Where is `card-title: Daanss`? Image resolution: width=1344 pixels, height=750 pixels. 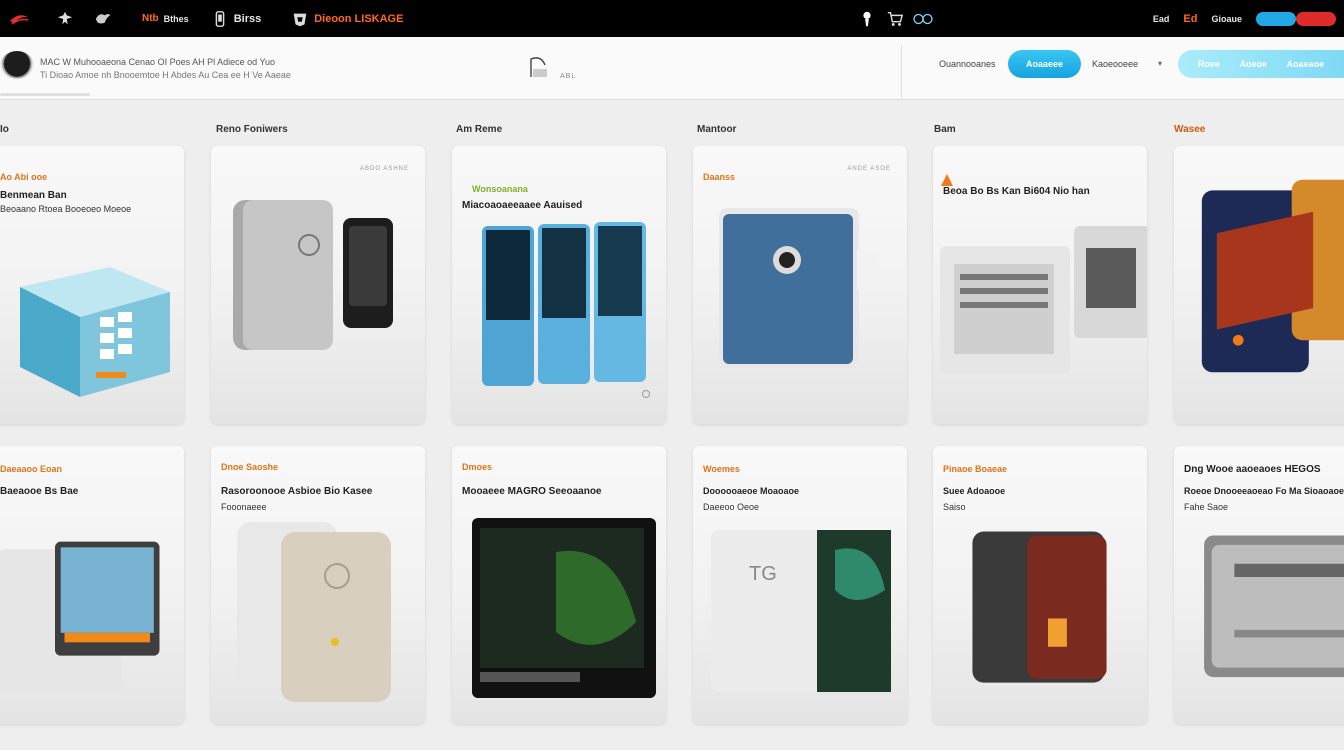 card-title: Daanss is located at coordinates (719, 177).